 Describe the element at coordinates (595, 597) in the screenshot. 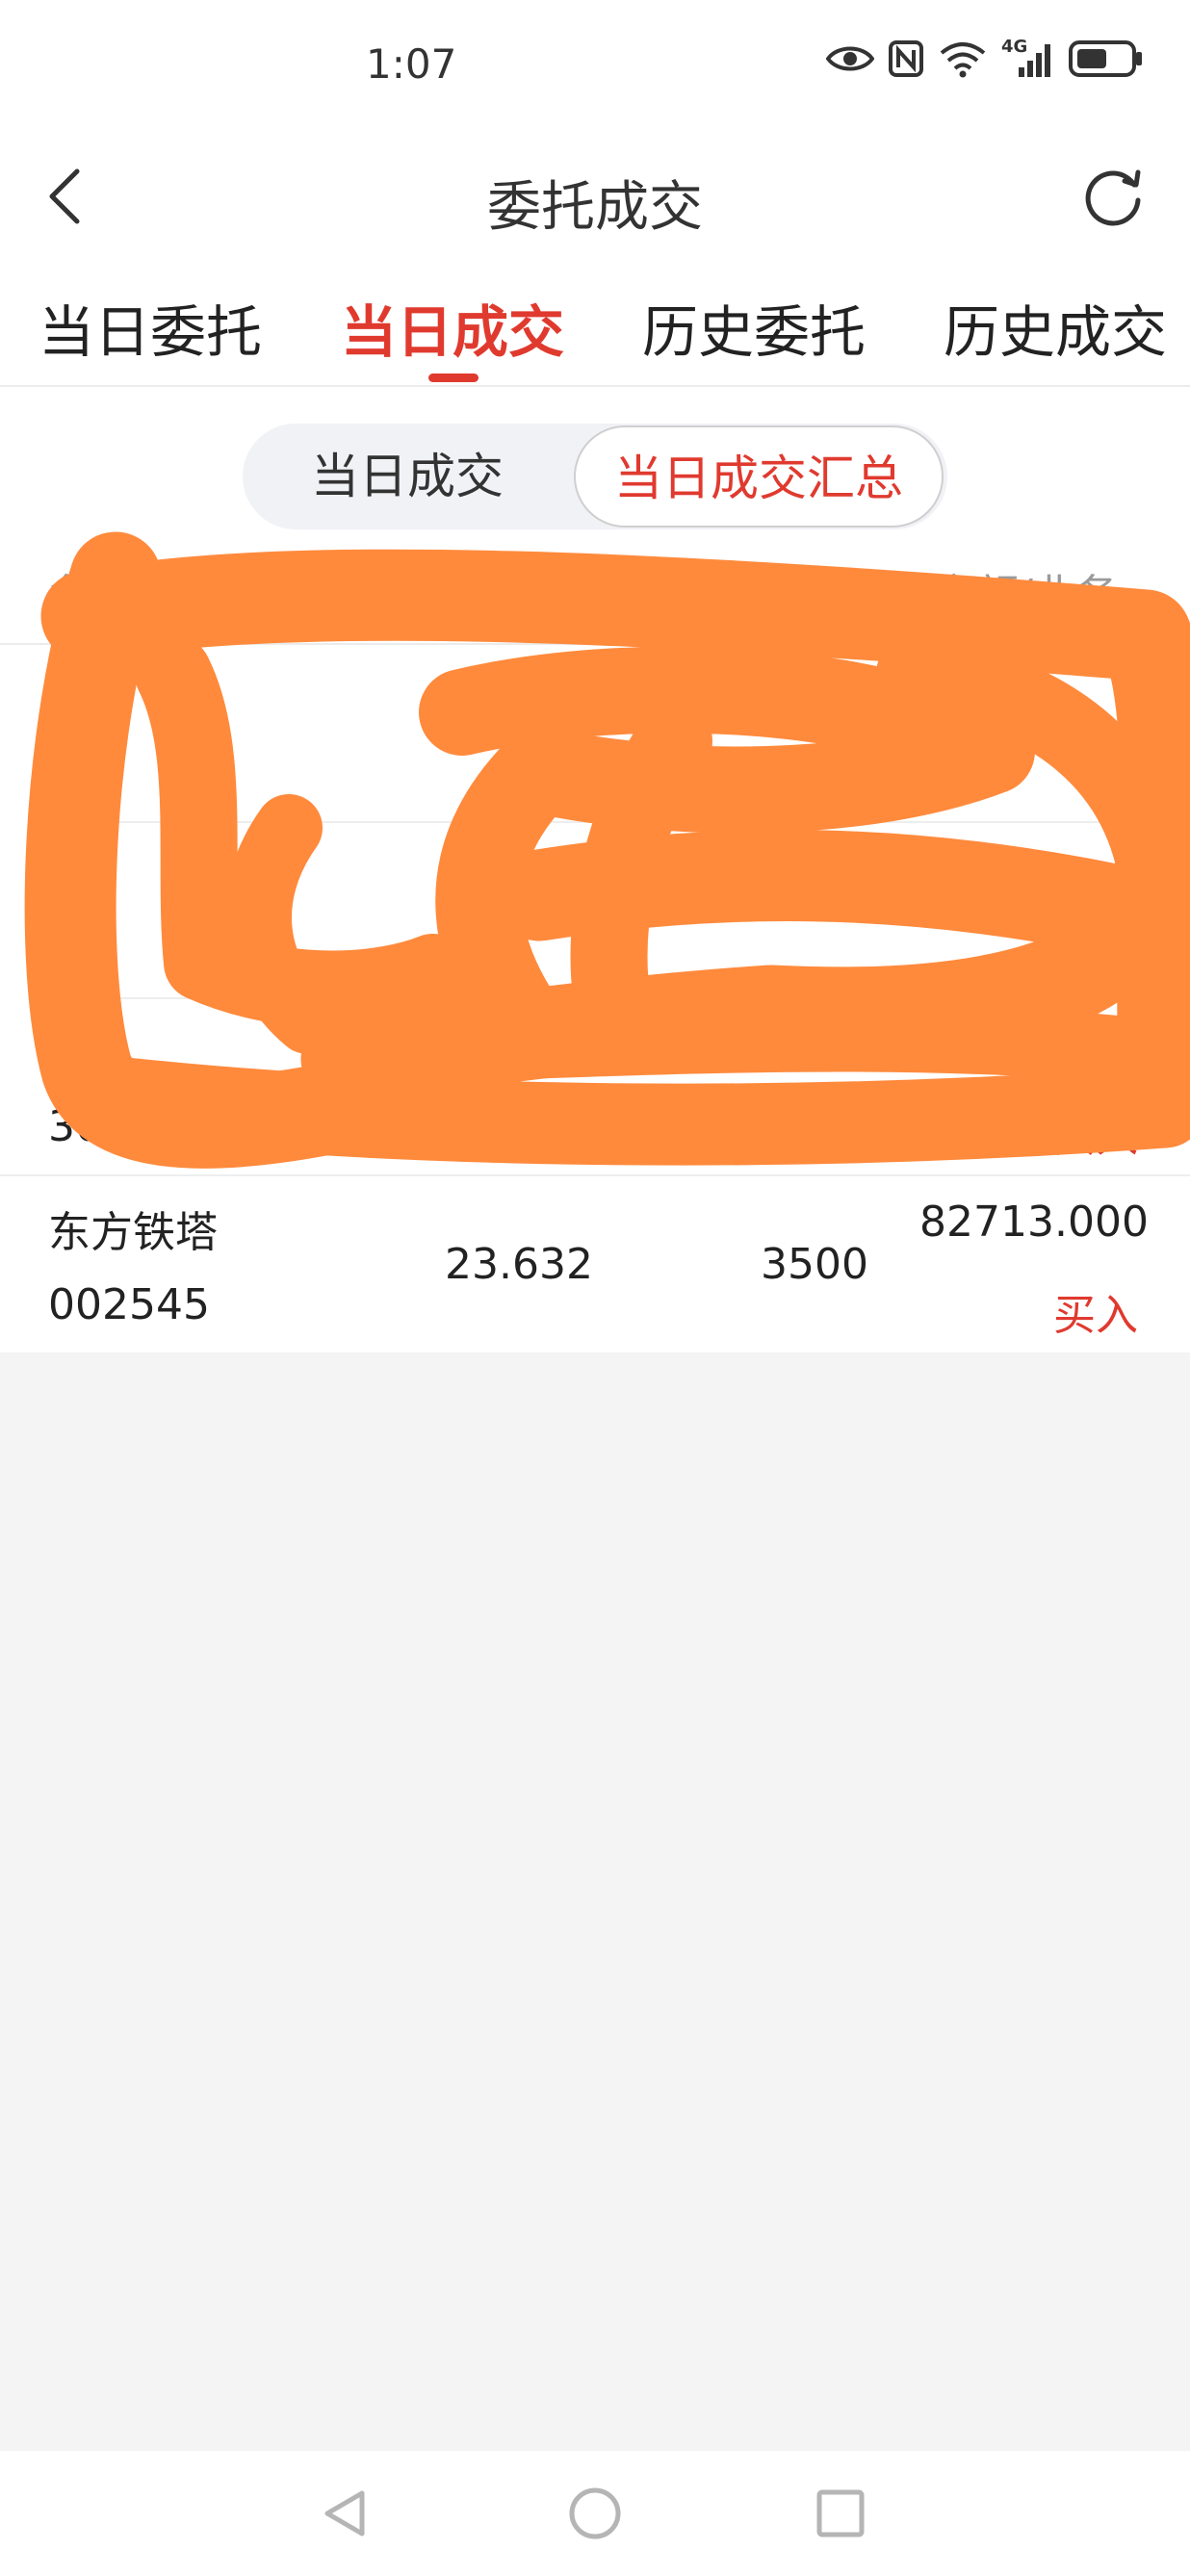

I see `table-header: 名称/代码 成交均价 成交量 成交额/业务` at that location.